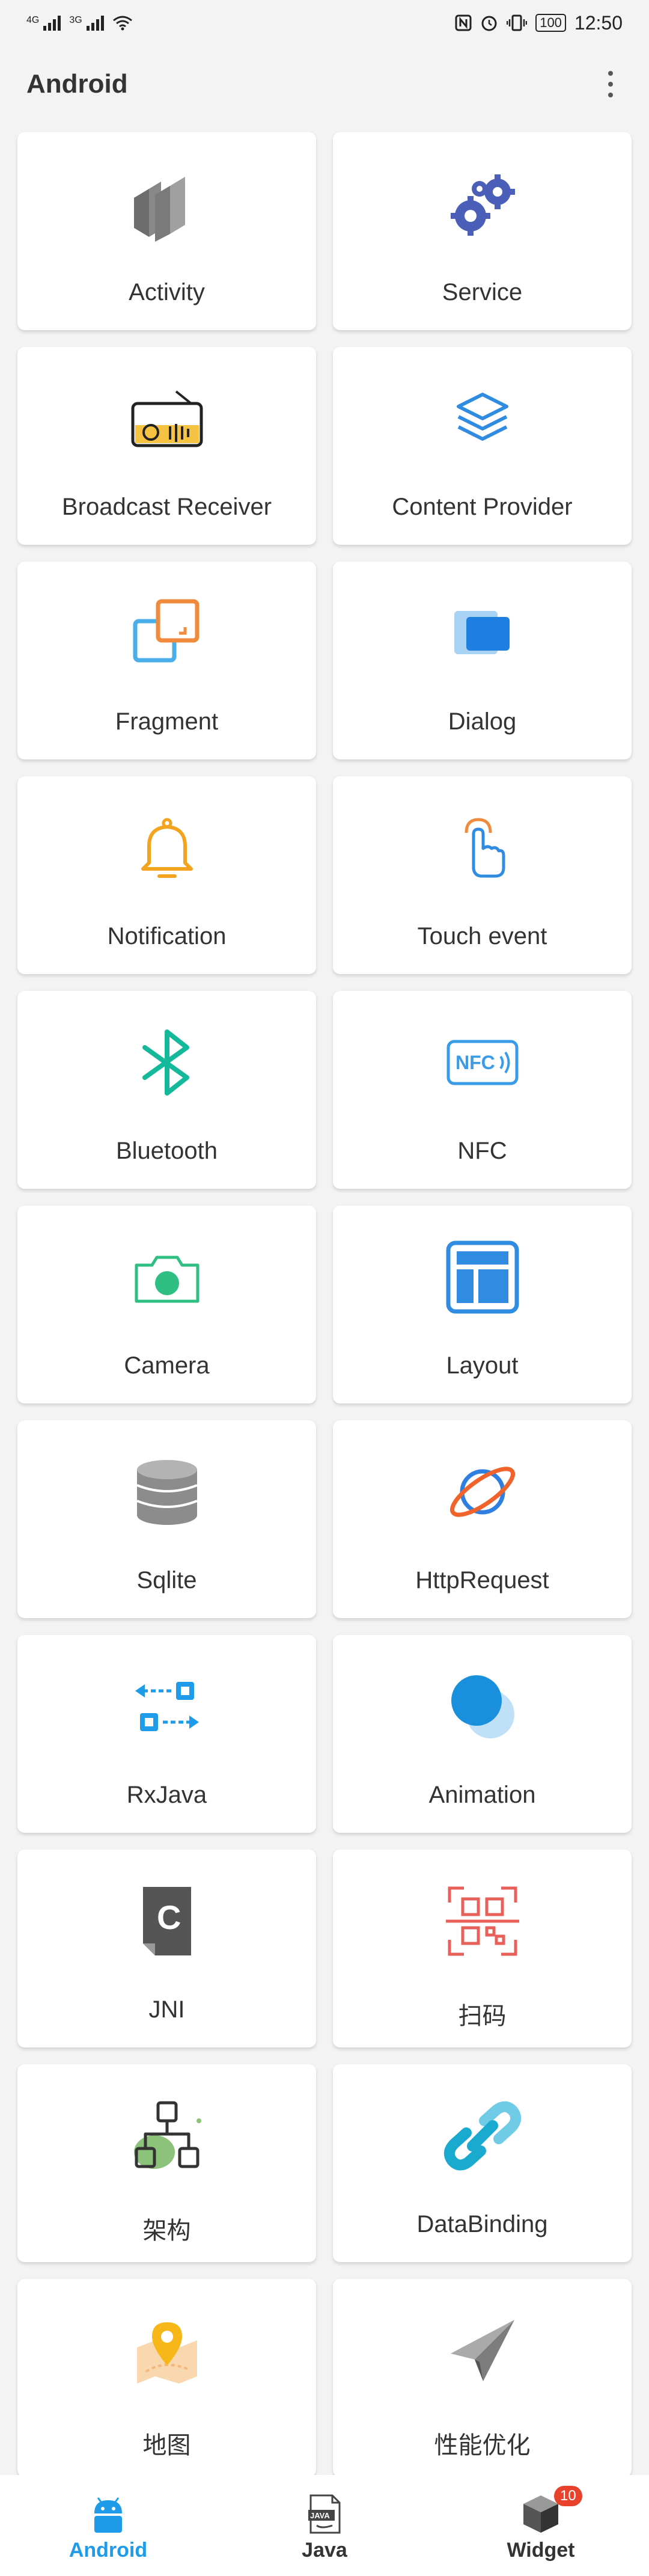  What do you see at coordinates (166, 1304) in the screenshot?
I see `card-camera: Camera` at bounding box center [166, 1304].